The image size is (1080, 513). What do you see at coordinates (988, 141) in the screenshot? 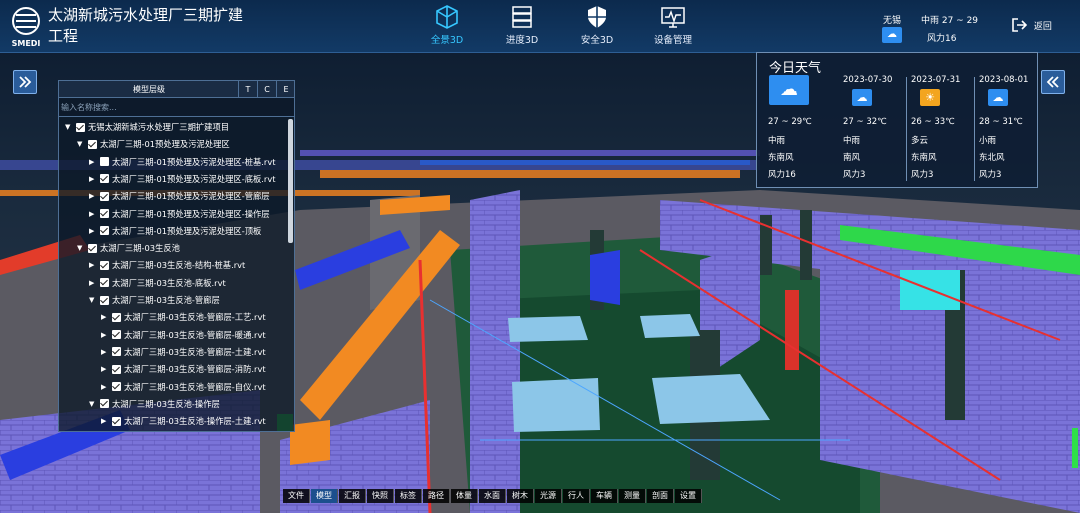
I see `forecast-condition: 小雨` at bounding box center [988, 141].